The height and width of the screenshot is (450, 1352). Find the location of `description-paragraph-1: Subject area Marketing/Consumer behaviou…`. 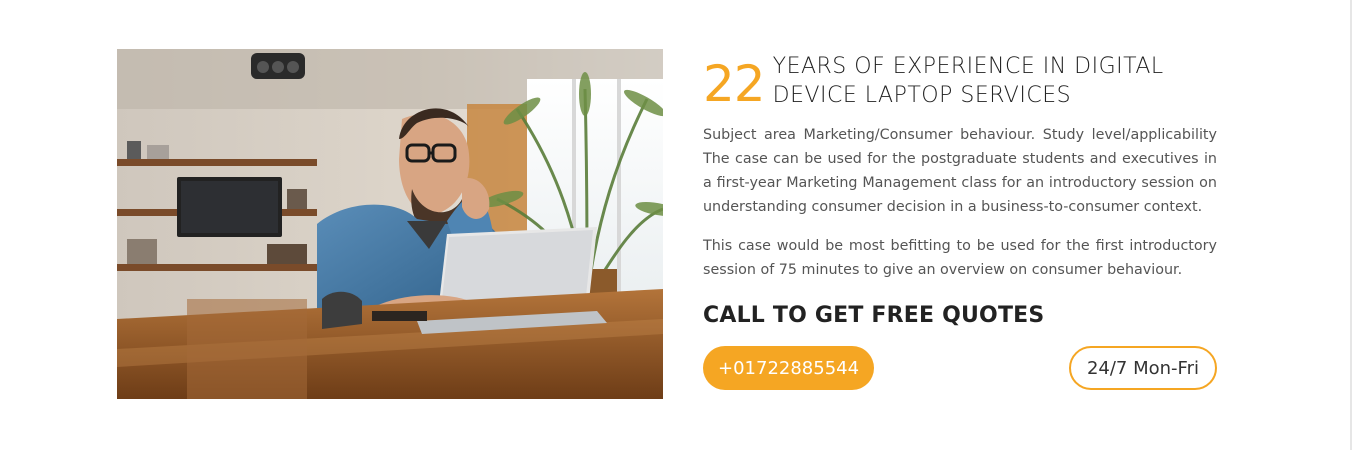

description-paragraph-1: Subject area Marketing/Consumer behaviou… is located at coordinates (960, 171).